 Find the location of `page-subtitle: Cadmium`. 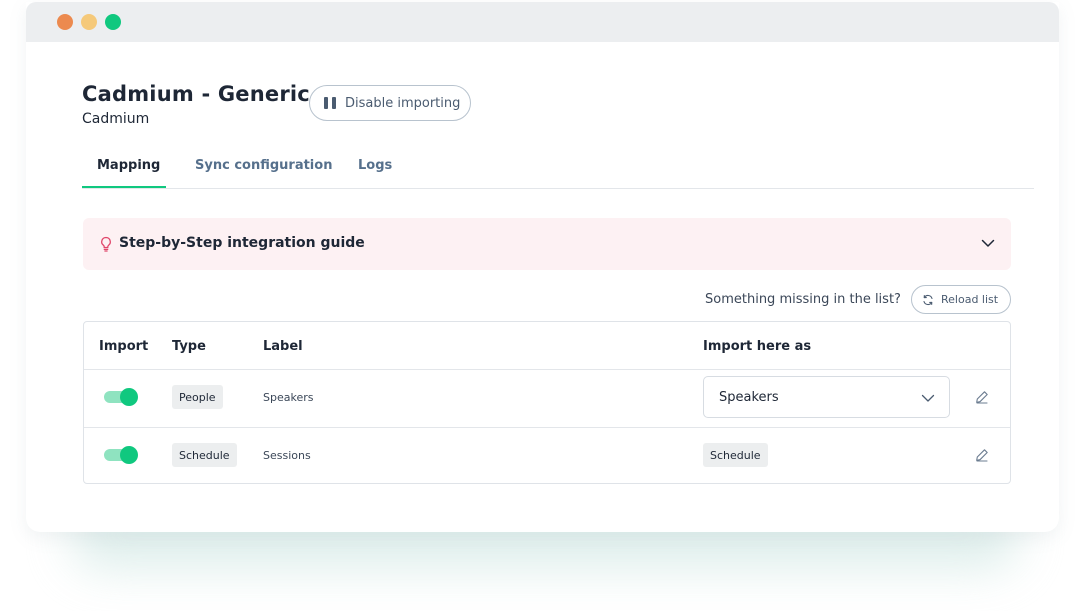

page-subtitle: Cadmium is located at coordinates (116, 119).